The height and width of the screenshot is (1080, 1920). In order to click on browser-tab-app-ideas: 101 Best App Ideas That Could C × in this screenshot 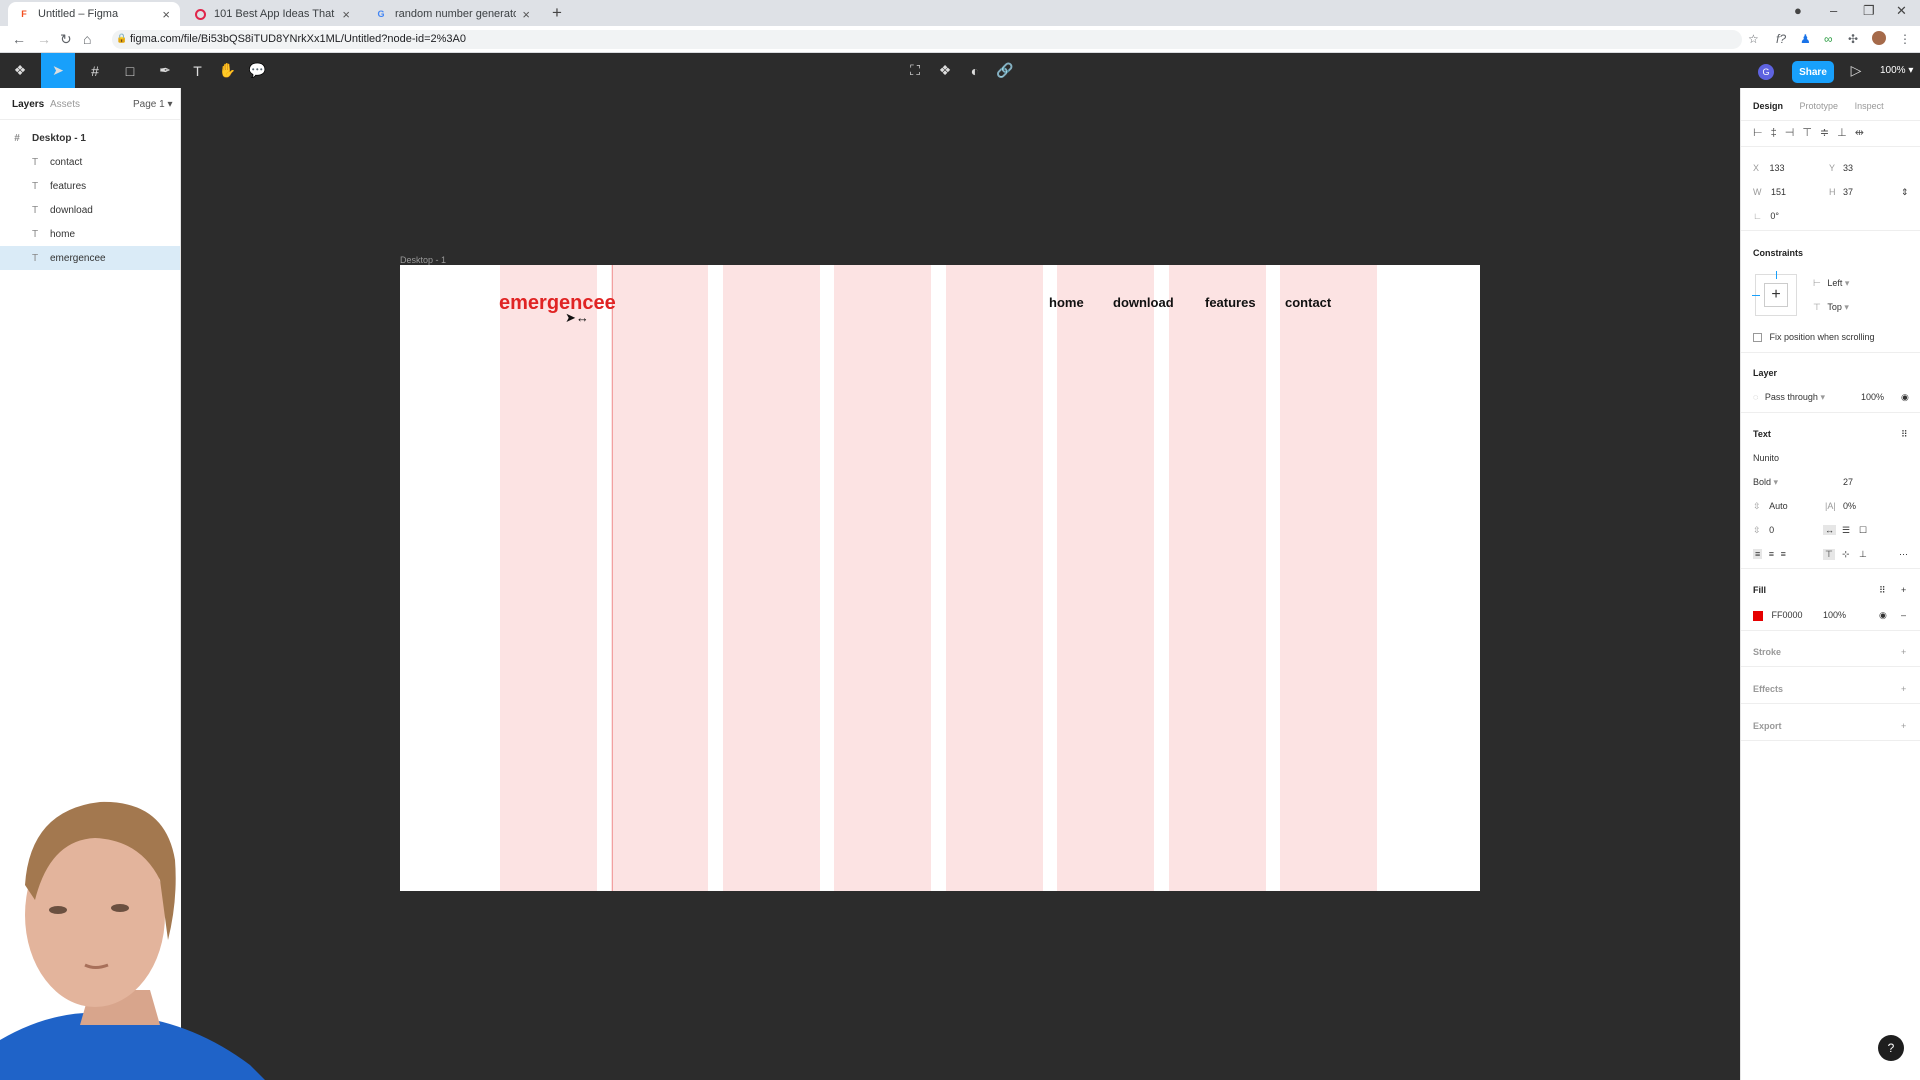, I will do `click(272, 14)`.